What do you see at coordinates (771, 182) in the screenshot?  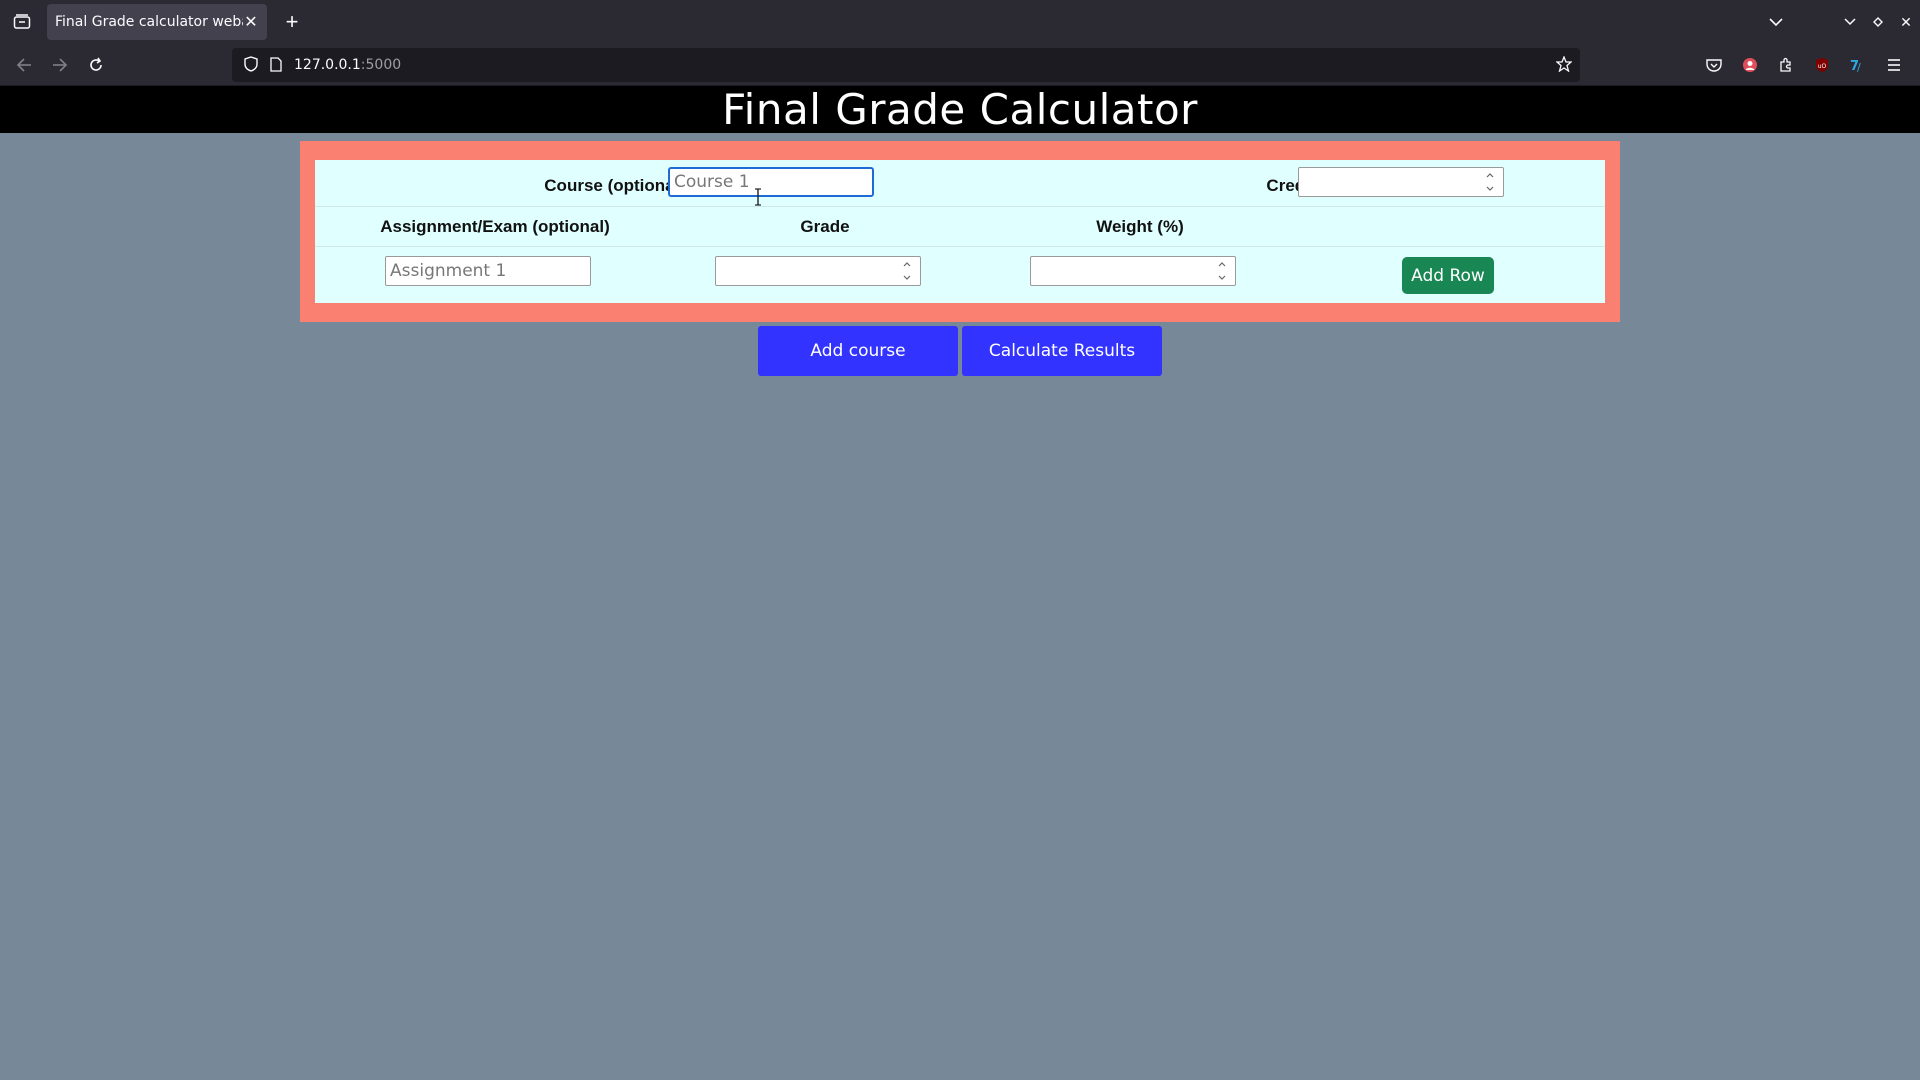 I see `course-input: Course 1` at bounding box center [771, 182].